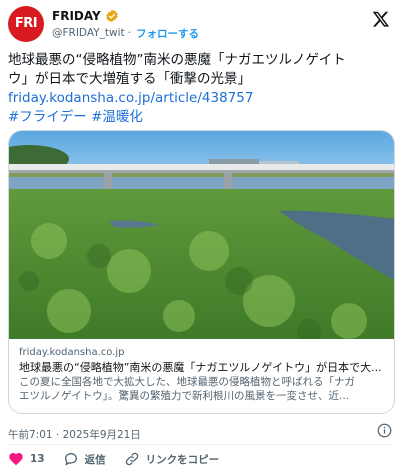  I want to click on card-description: この夏に全国各地で大拡大した、地球最悪の侵略植物と呼ばれる「ナガ, so click(187, 382).